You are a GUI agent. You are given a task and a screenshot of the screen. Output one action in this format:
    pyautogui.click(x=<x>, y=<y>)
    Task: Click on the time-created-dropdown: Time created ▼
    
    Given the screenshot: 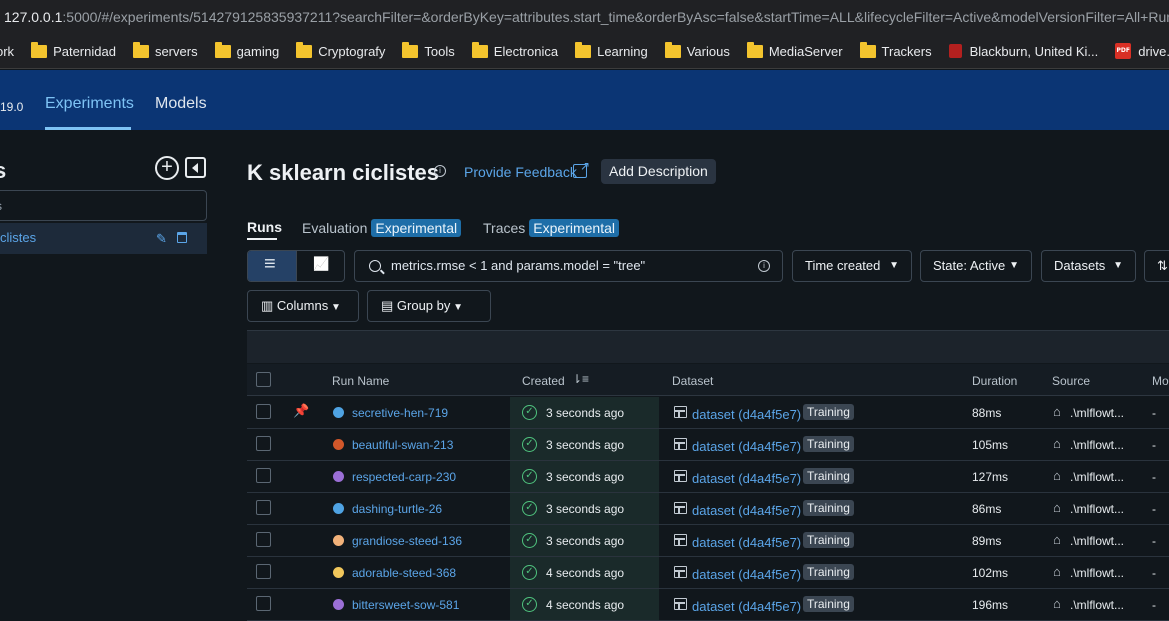 What is the action you would take?
    pyautogui.click(x=852, y=266)
    